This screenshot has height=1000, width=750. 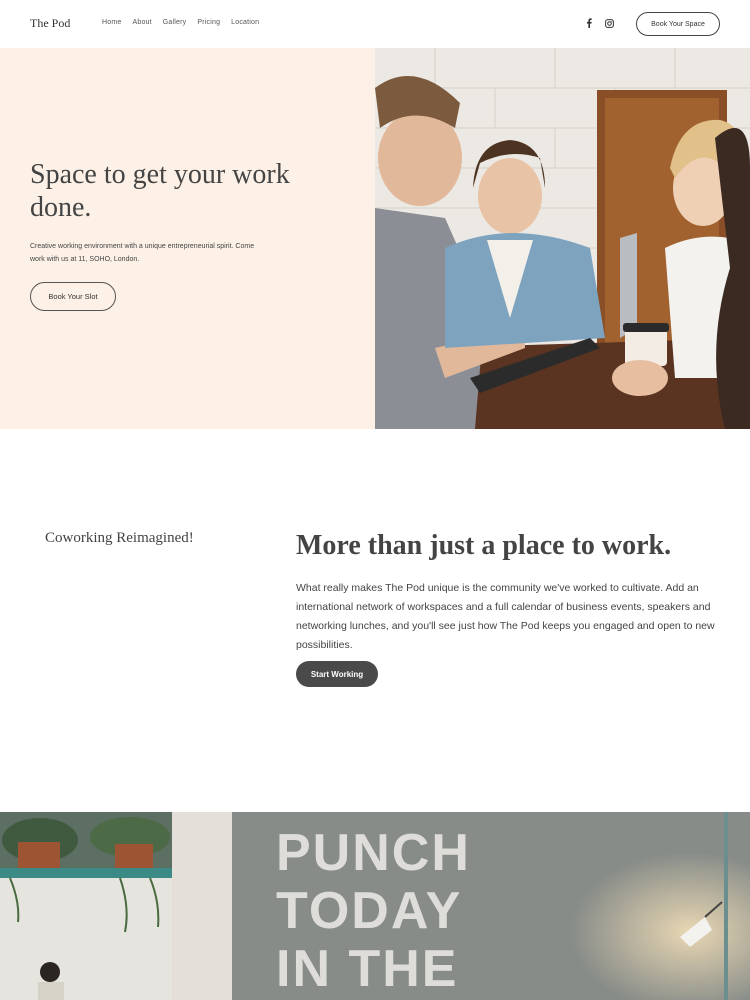 I want to click on nav-pricing: Pricing, so click(x=208, y=22).